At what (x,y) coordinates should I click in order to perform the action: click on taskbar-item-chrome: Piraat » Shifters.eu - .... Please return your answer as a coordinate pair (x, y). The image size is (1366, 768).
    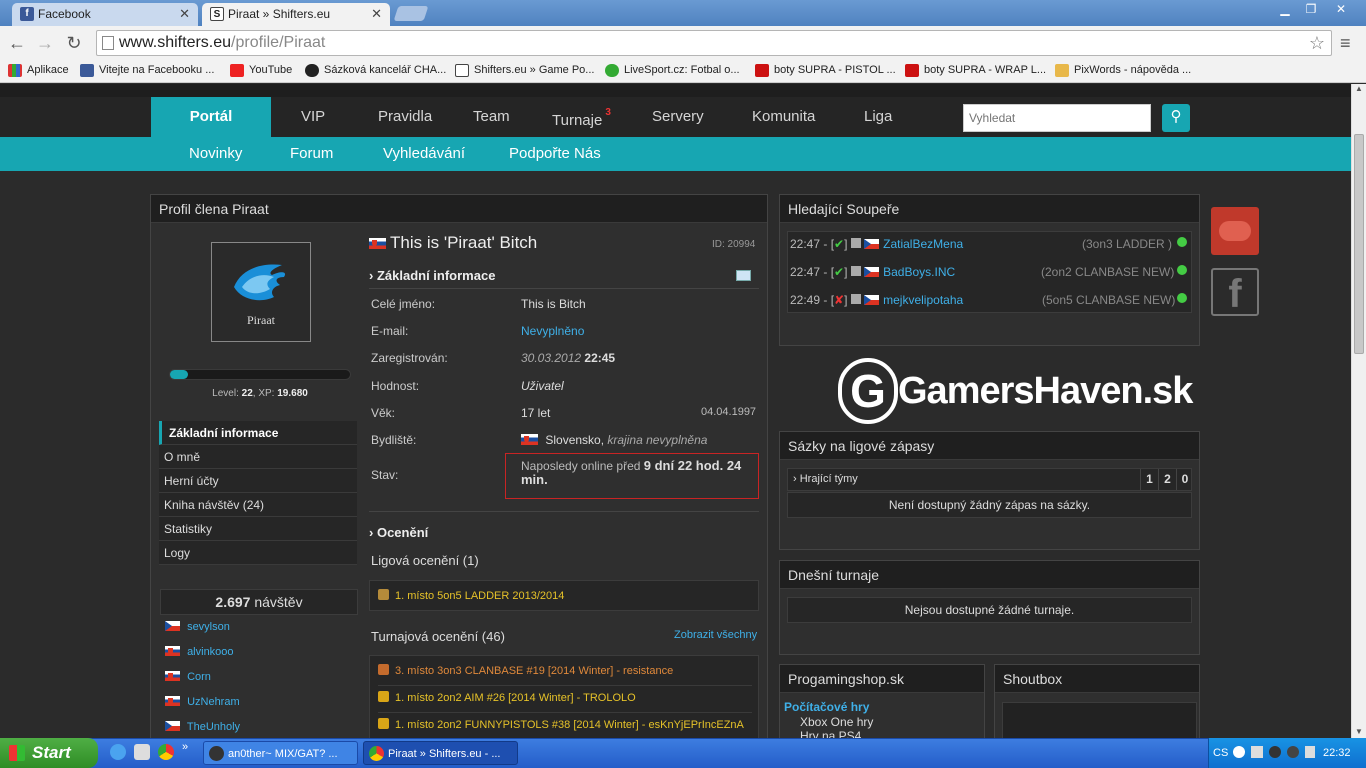
    Looking at the image, I should click on (440, 753).